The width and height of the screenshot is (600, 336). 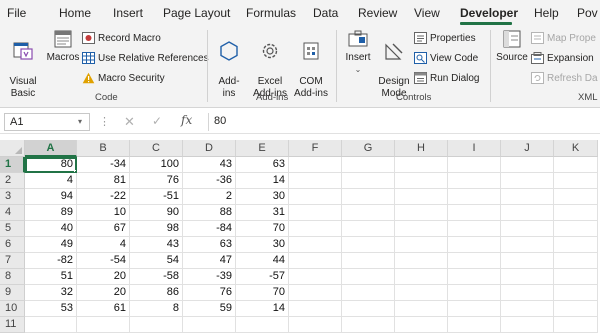 What do you see at coordinates (421, 229) in the screenshot?
I see `cell-h5` at bounding box center [421, 229].